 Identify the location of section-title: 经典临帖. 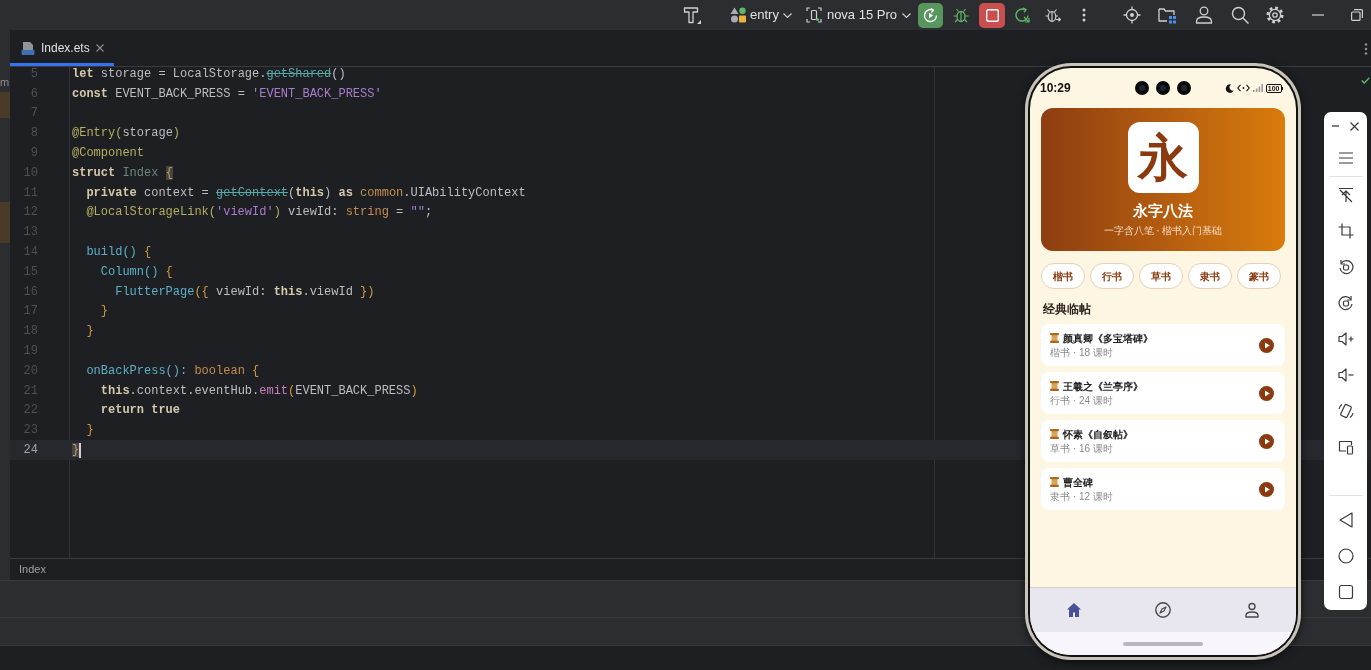
(1067, 309).